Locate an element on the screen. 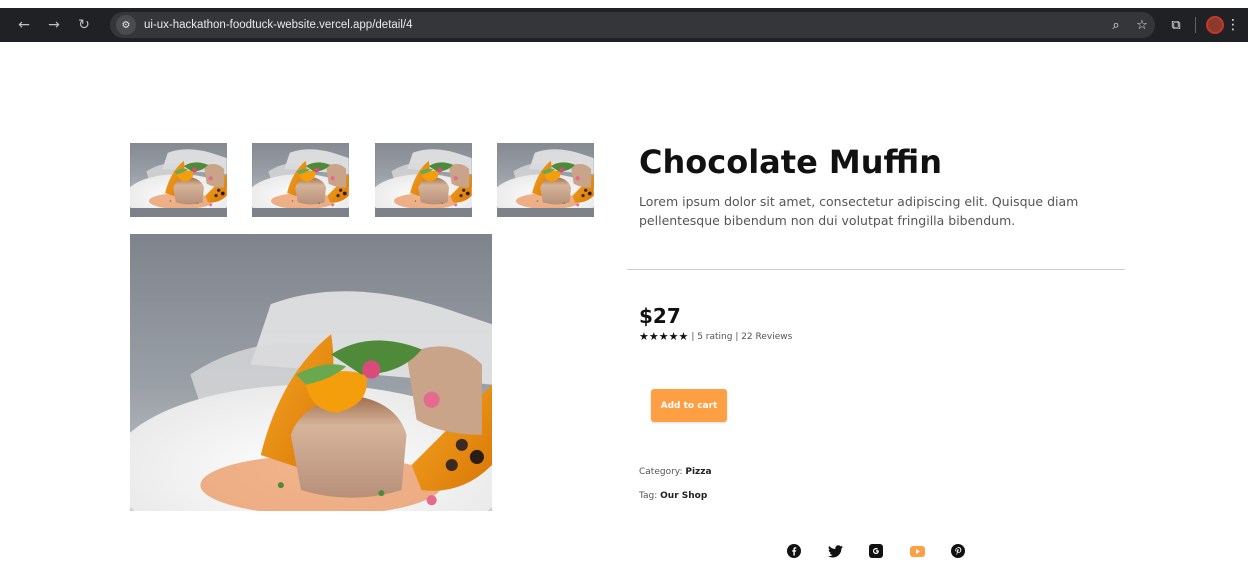  bookmark-star-icon: ☆ is located at coordinates (1142, 25).